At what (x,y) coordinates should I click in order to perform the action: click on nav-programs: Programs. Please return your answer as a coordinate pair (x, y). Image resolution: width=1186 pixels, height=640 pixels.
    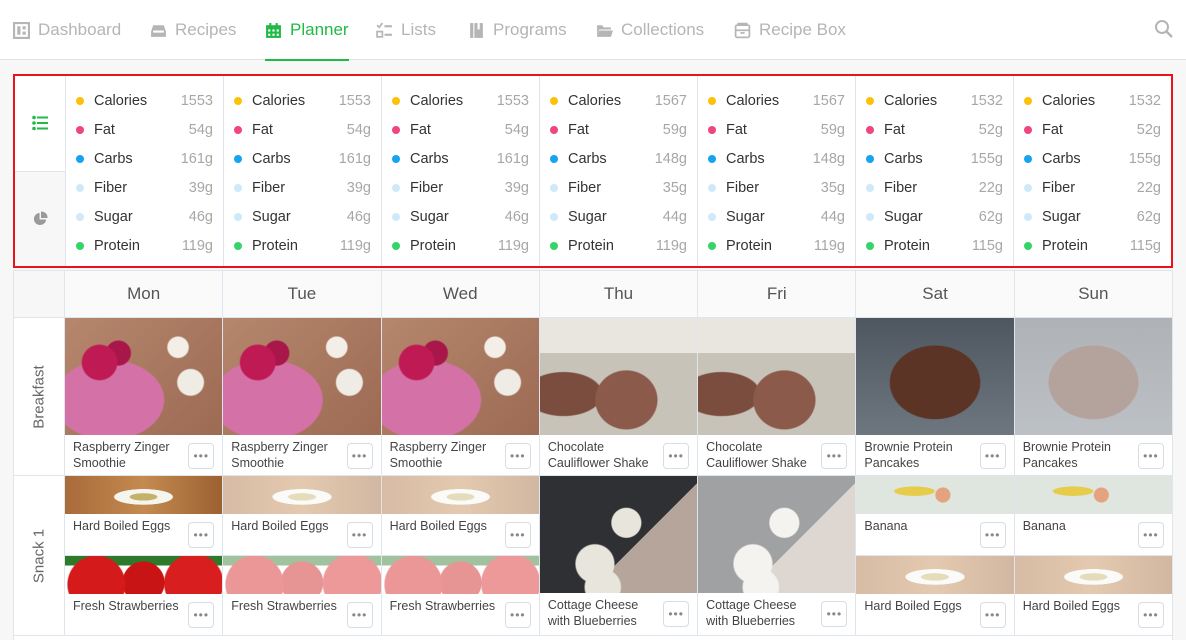
    Looking at the image, I should click on (517, 30).